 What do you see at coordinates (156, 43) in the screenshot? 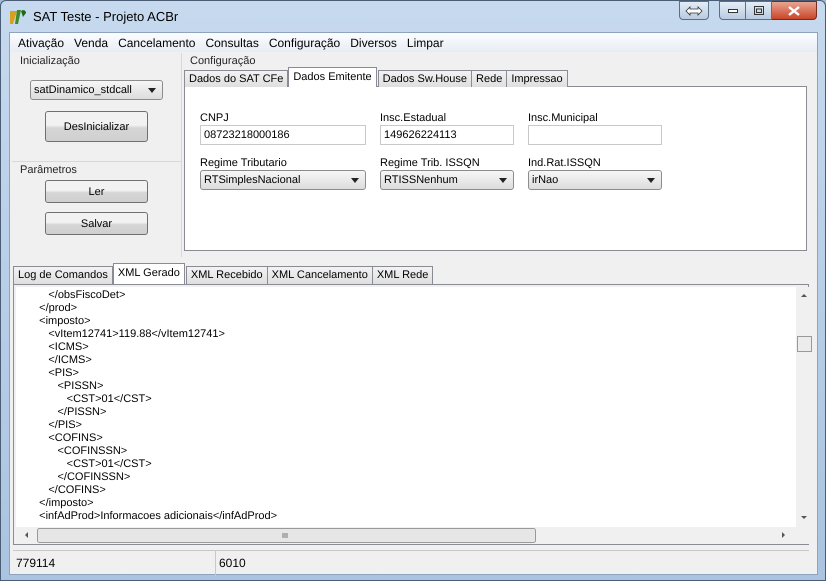
I see `menu-item: Cancelamento` at bounding box center [156, 43].